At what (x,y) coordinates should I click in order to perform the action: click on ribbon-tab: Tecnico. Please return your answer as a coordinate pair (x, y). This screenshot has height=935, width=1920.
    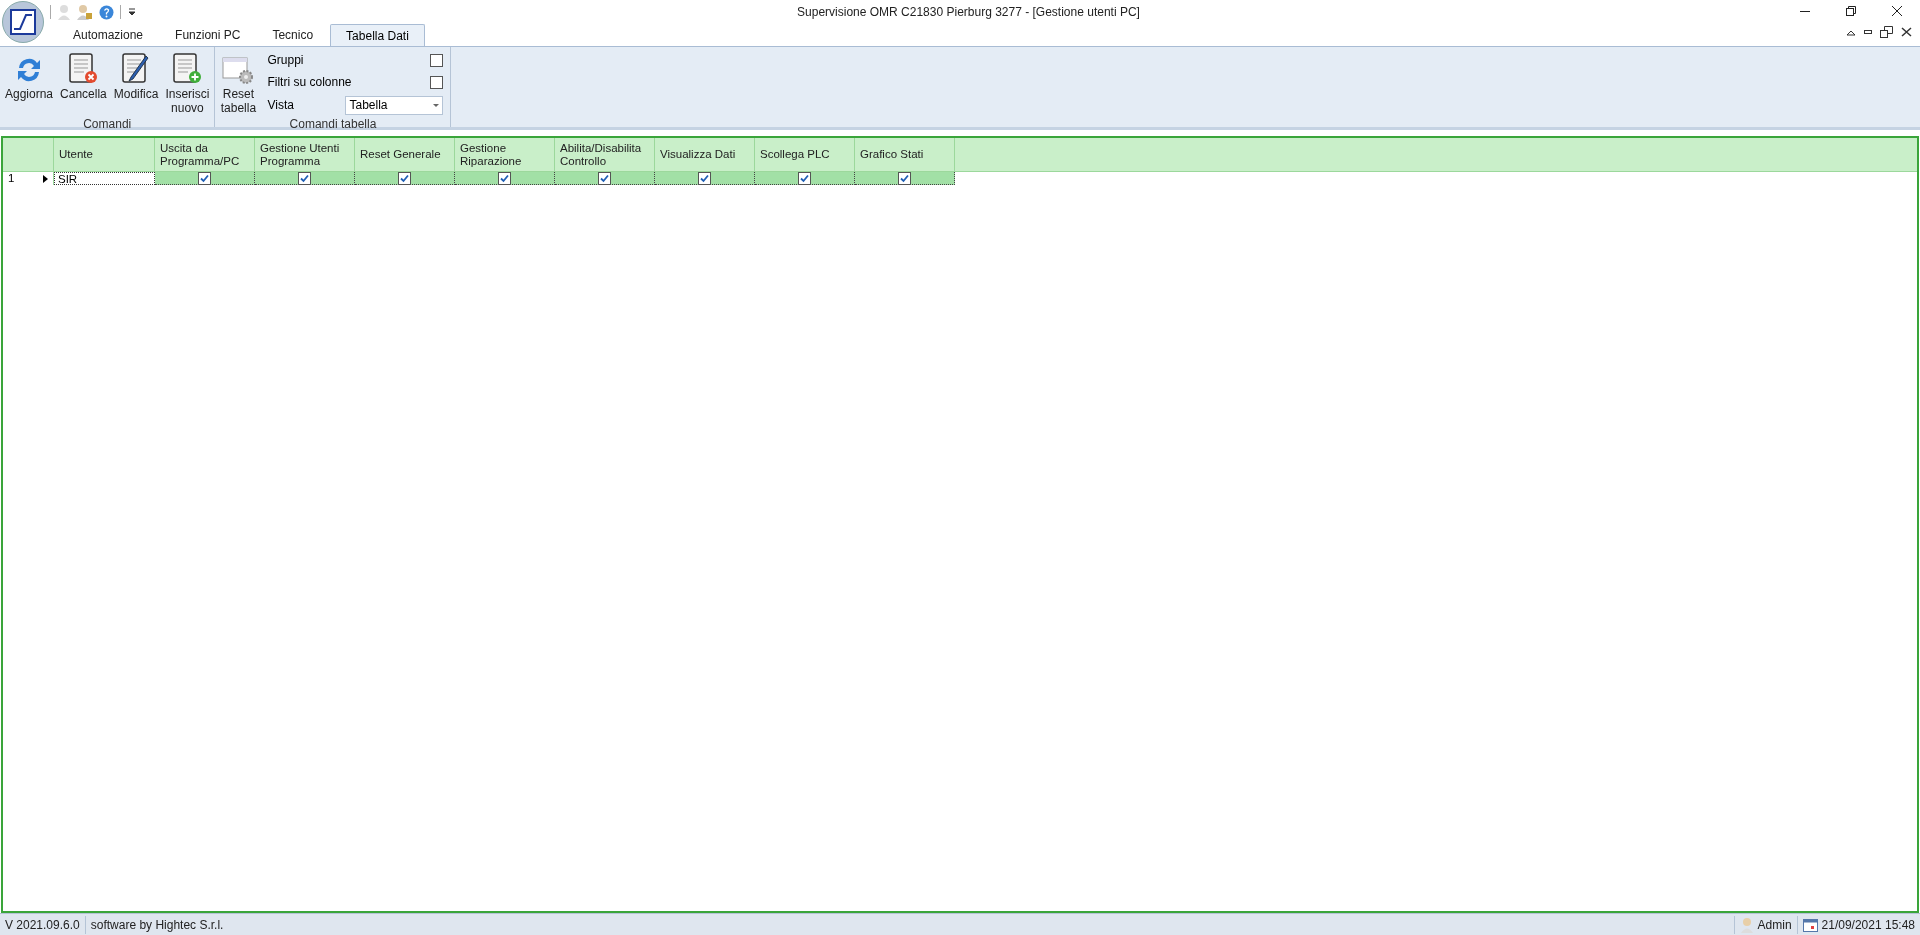
    Looking at the image, I should click on (293, 35).